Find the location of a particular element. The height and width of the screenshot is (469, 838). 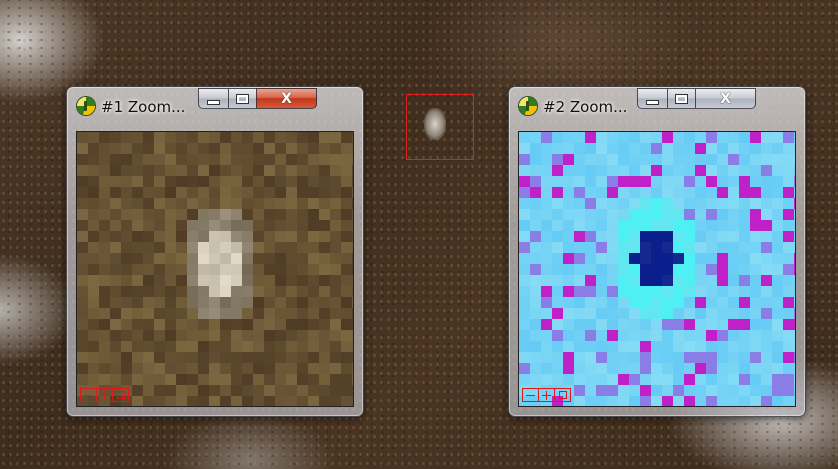

zoom-selection-box is located at coordinates (440, 127).